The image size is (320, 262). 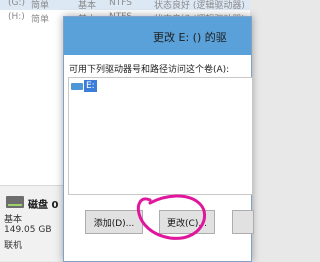 What do you see at coordinates (13, 220) in the screenshot?
I see `disk-type: 基本` at bounding box center [13, 220].